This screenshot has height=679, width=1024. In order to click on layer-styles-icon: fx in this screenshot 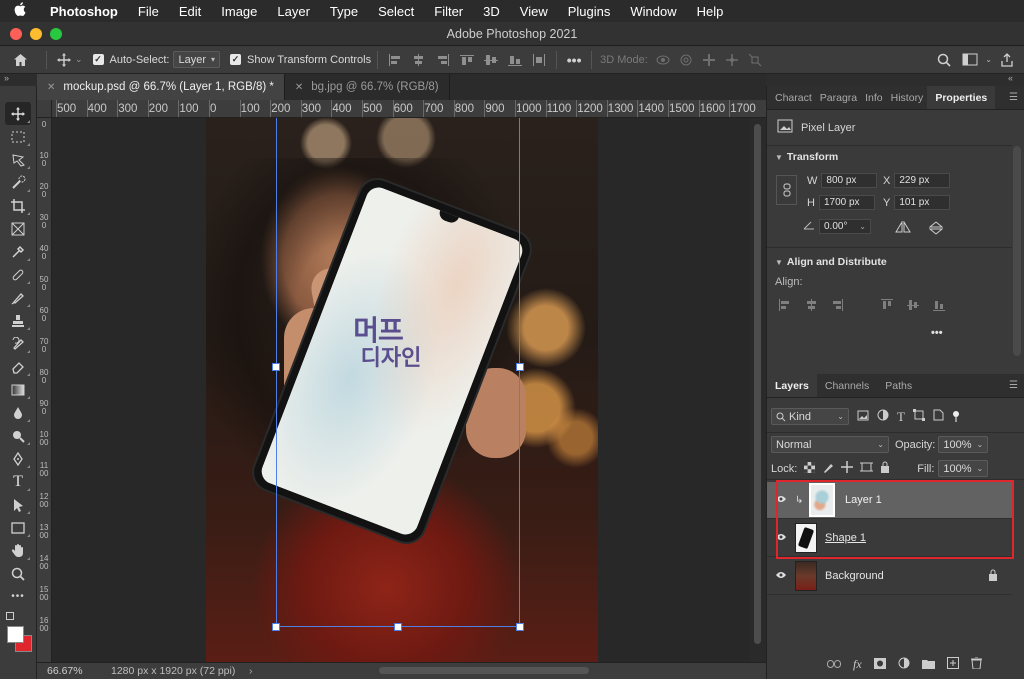, I will do `click(857, 664)`.